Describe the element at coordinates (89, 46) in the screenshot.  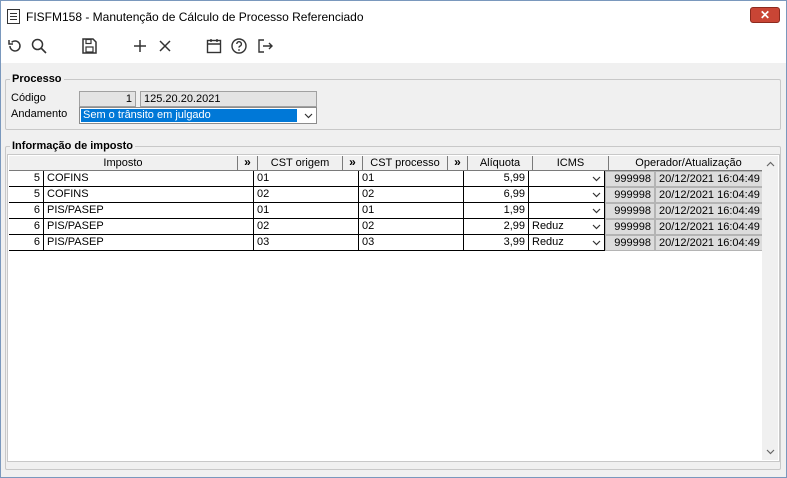
I see `save-icon` at that location.